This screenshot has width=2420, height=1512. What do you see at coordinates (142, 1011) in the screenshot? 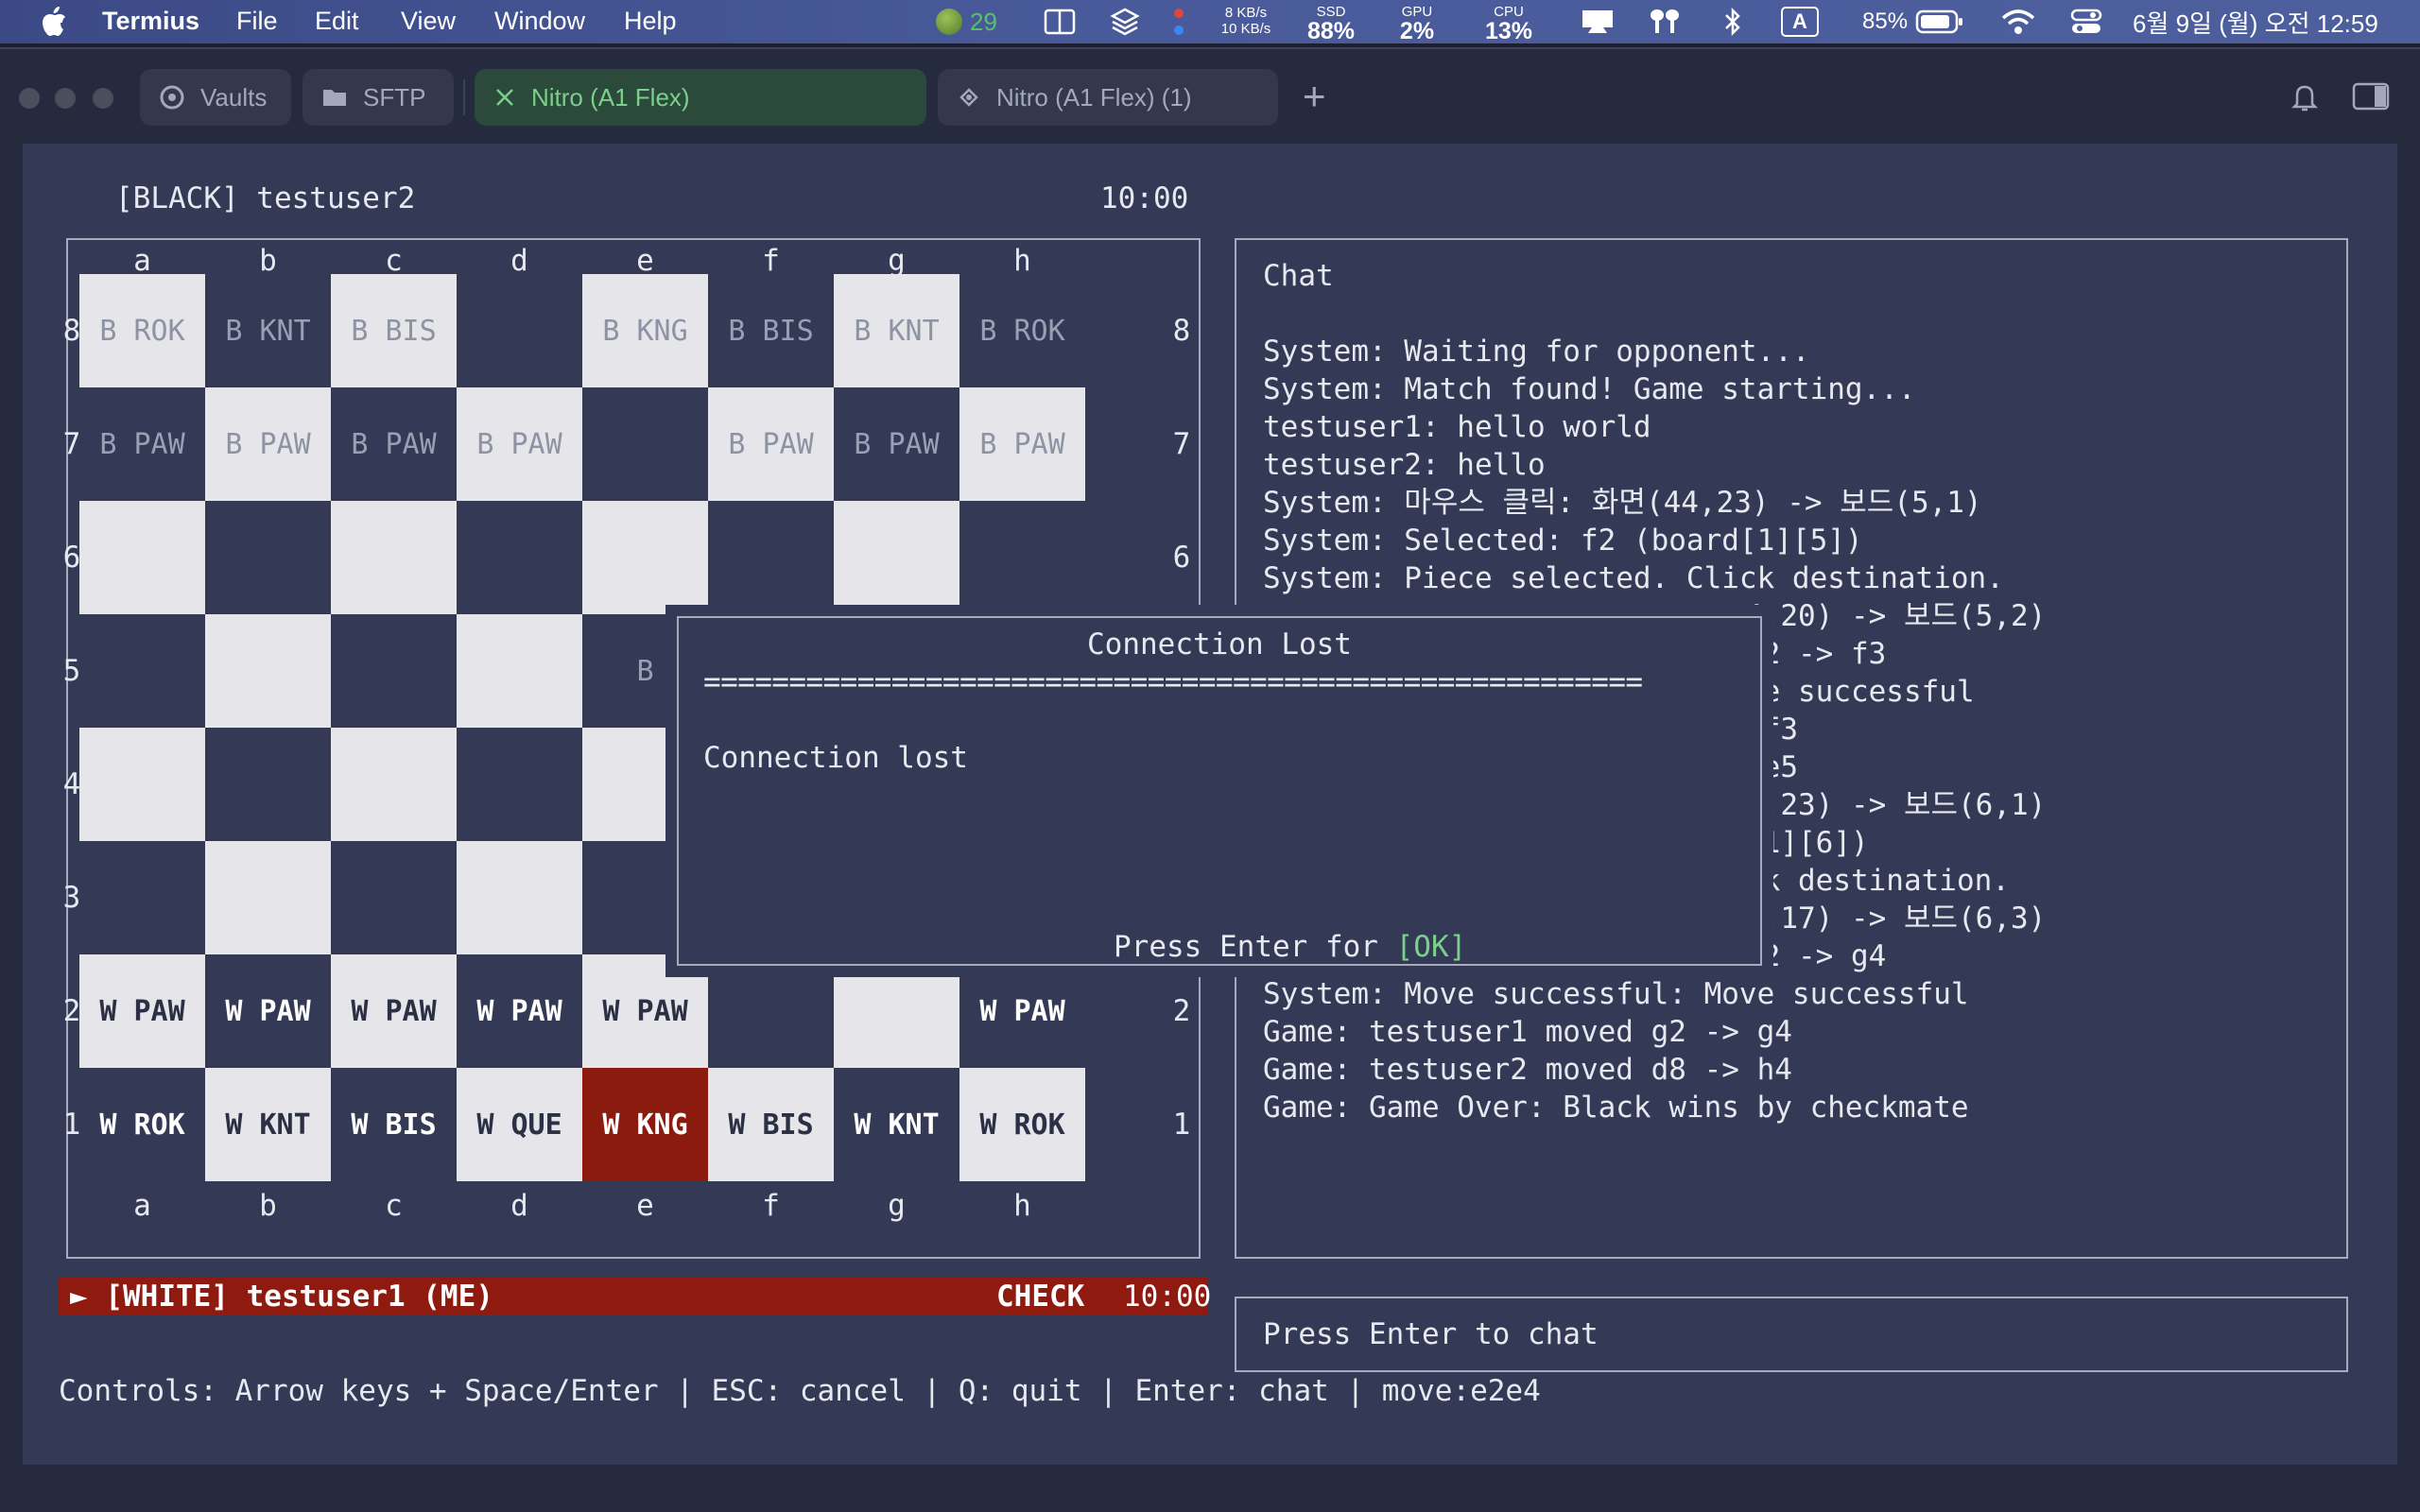
I see `board-square-a2: W PAW` at bounding box center [142, 1011].